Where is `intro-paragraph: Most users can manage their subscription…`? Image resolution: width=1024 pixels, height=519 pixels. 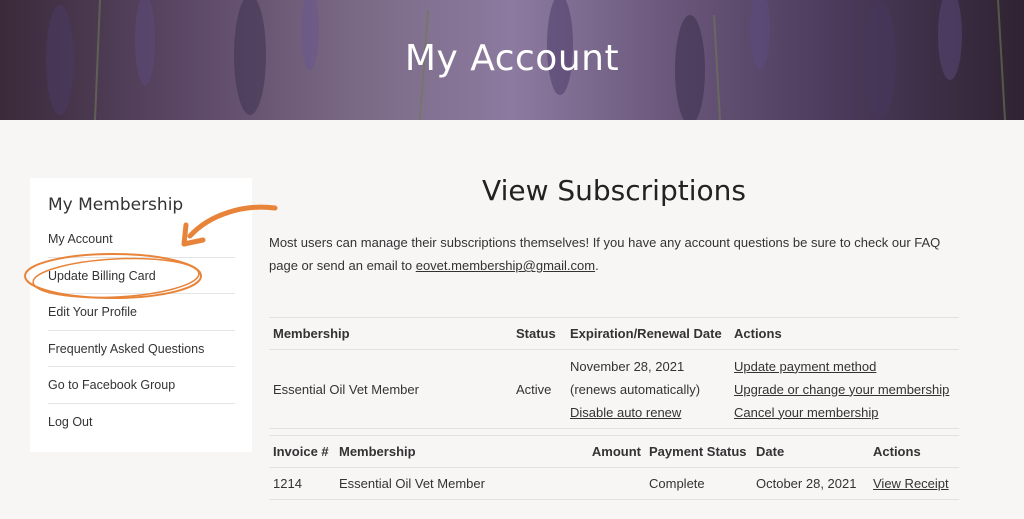 intro-paragraph: Most users can manage their subscription… is located at coordinates (619, 254).